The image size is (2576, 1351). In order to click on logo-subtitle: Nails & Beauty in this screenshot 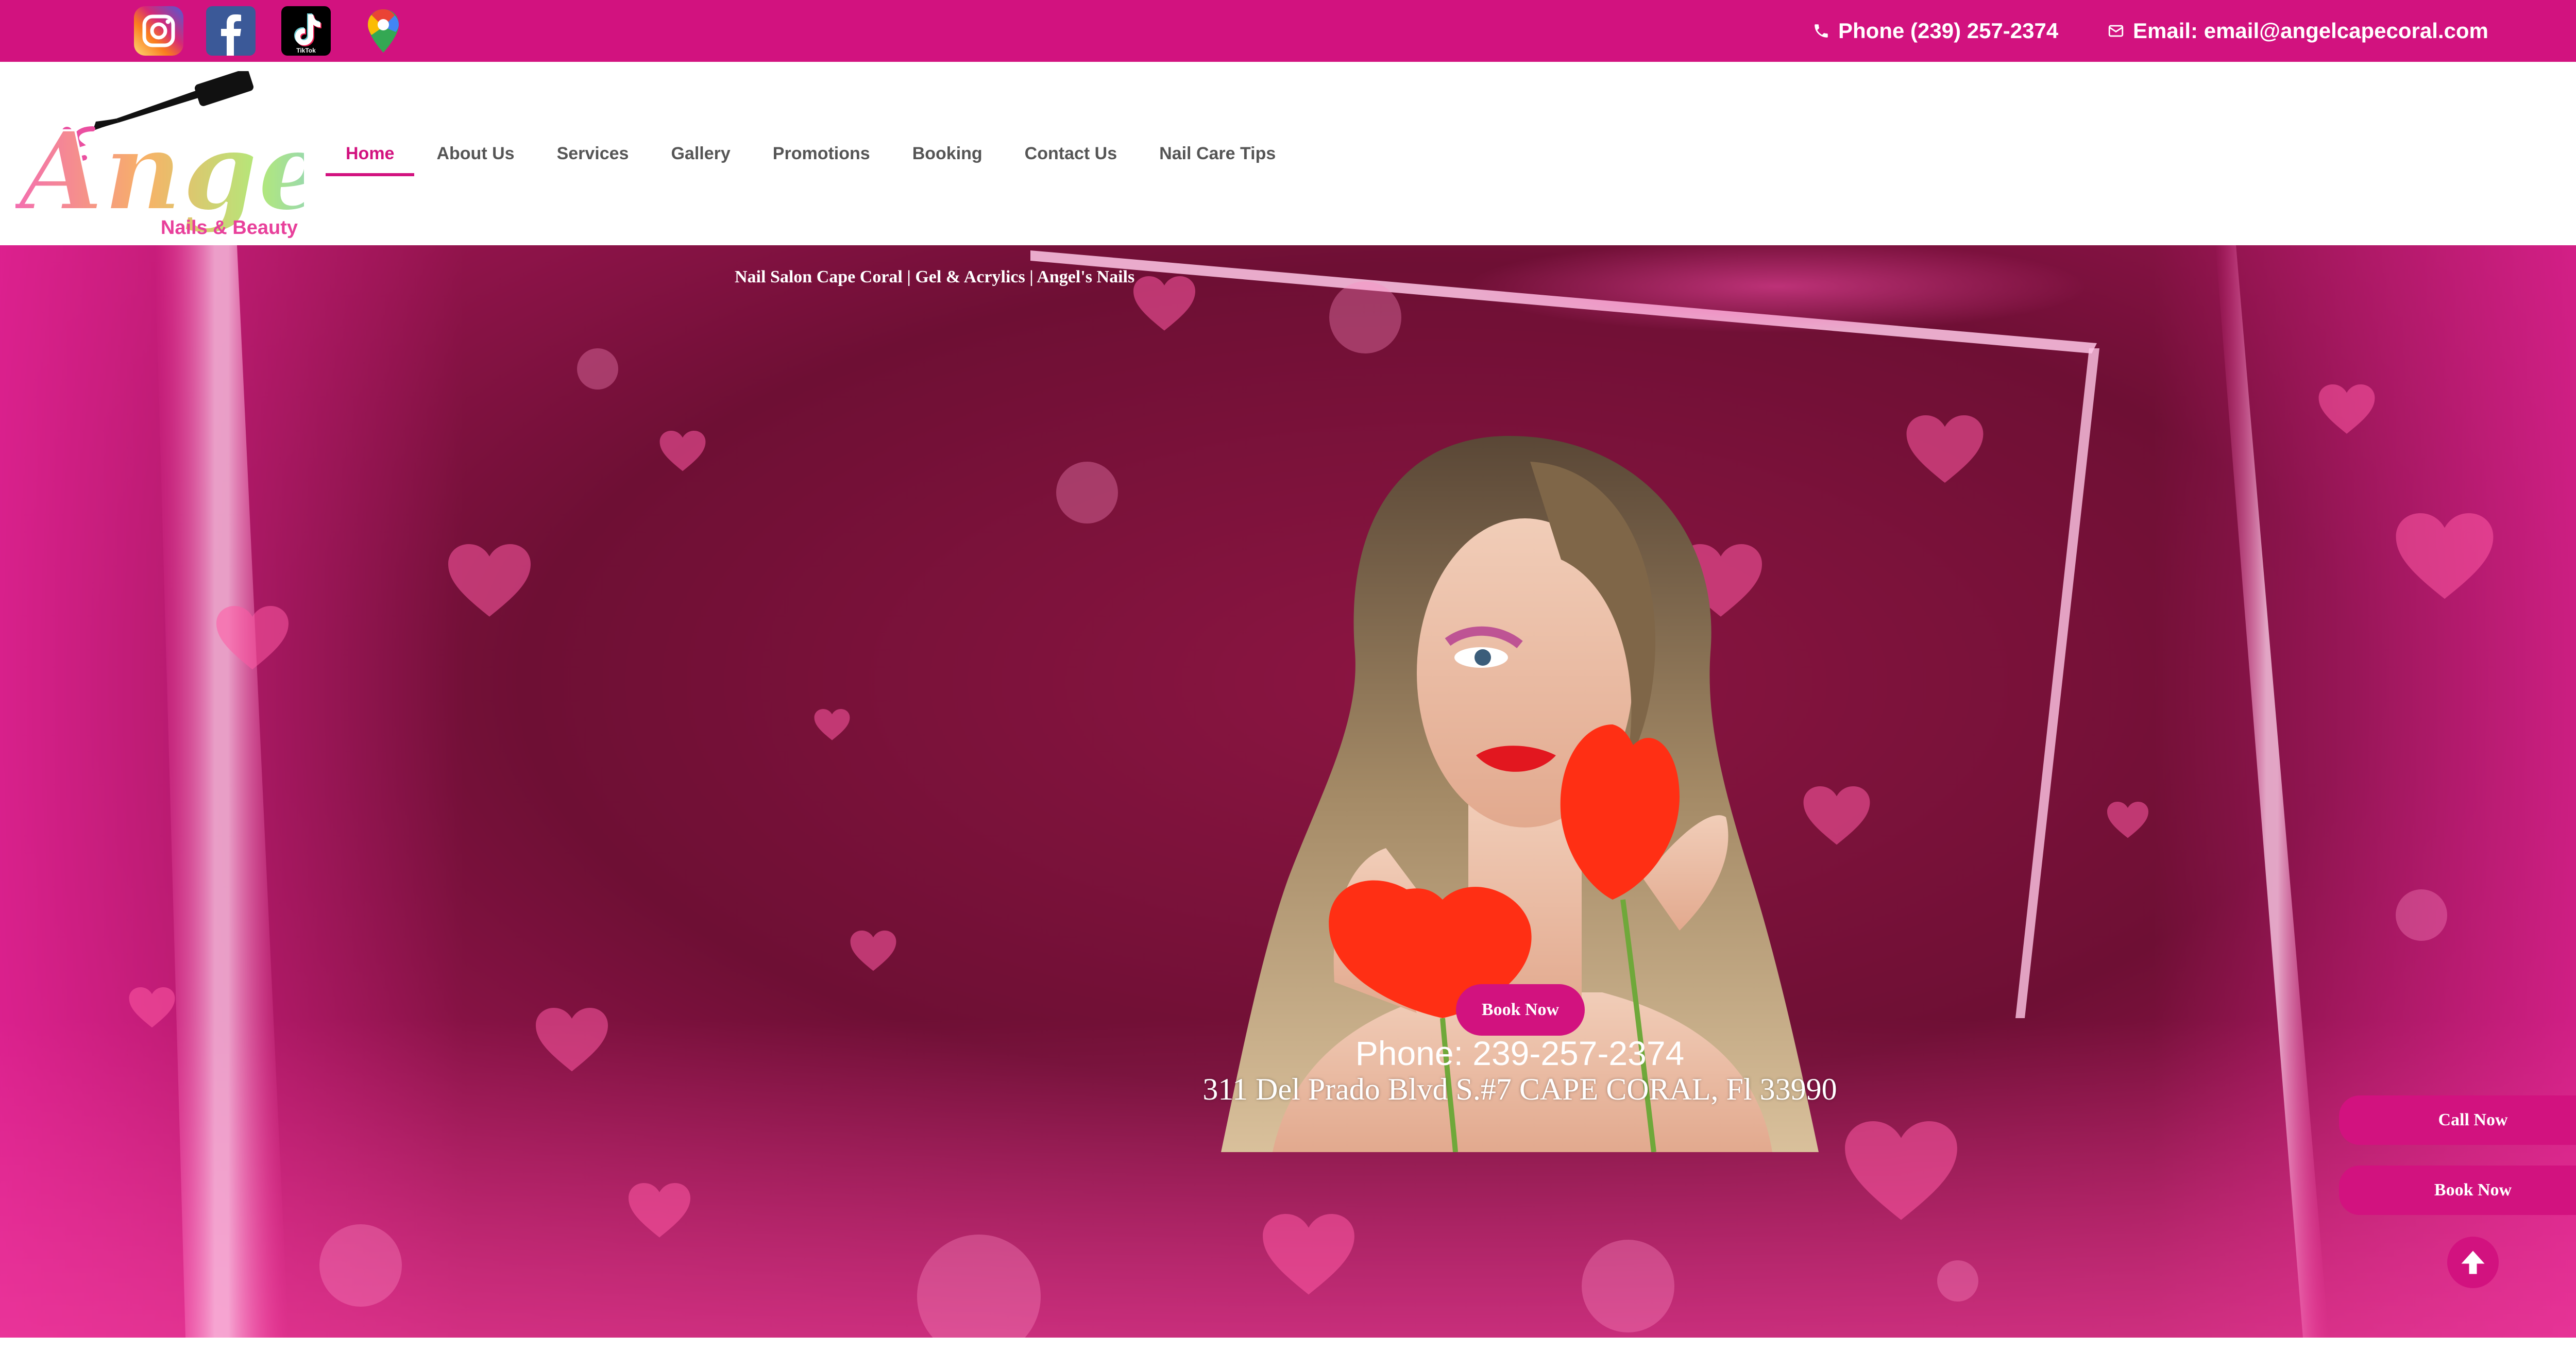, I will do `click(229, 228)`.